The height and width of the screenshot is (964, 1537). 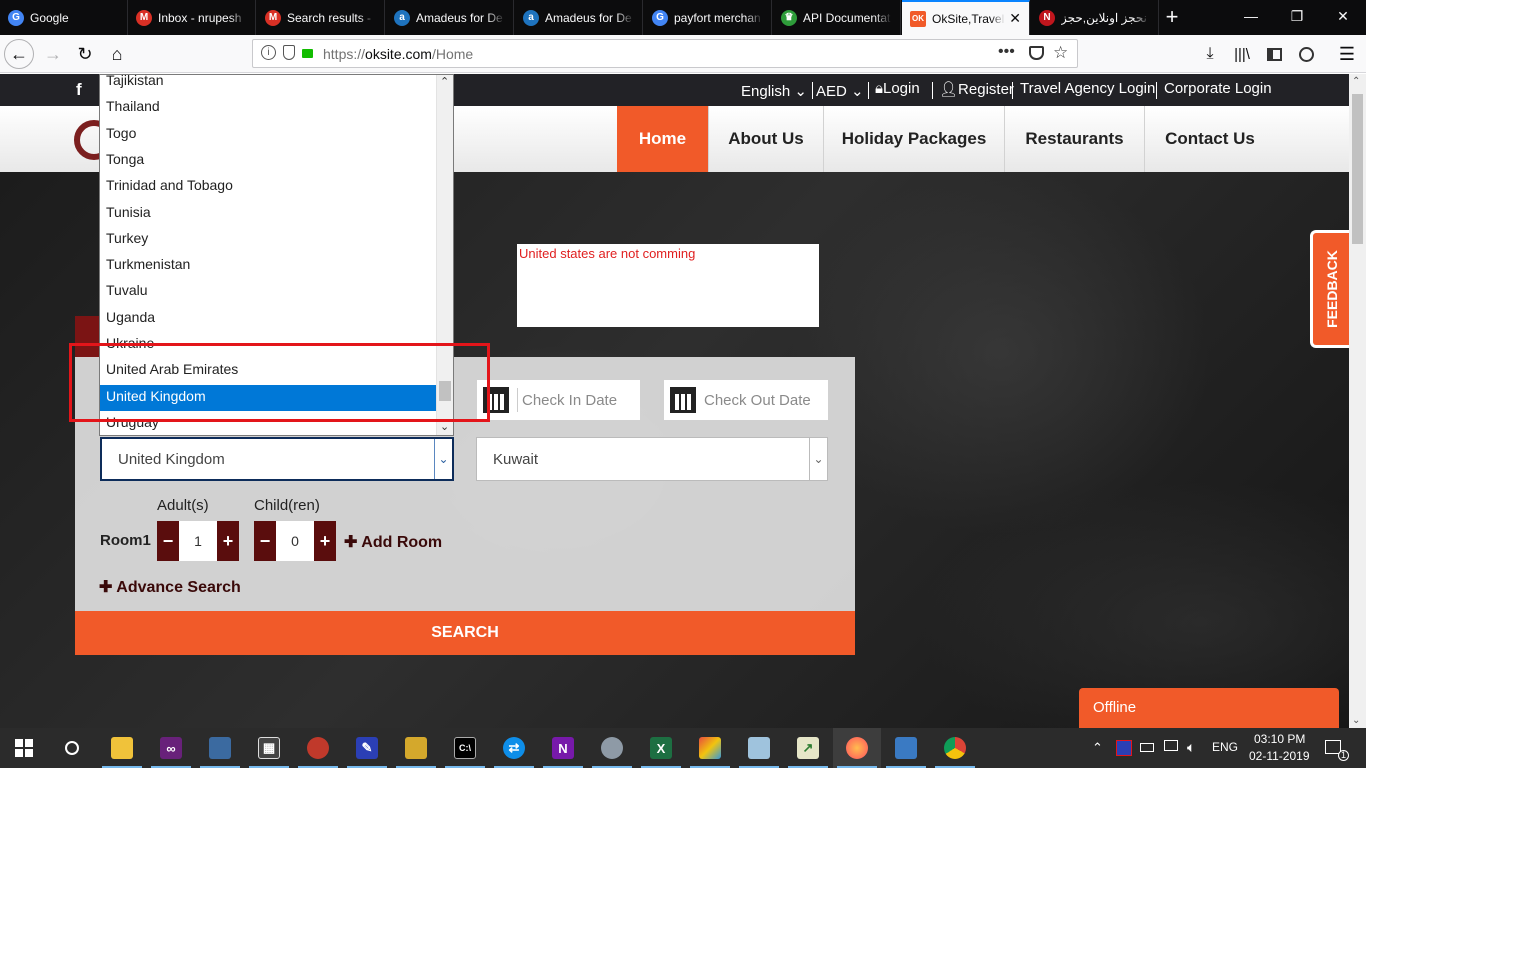 I want to click on residence-select: Kuwait ⌄, so click(x=652, y=459).